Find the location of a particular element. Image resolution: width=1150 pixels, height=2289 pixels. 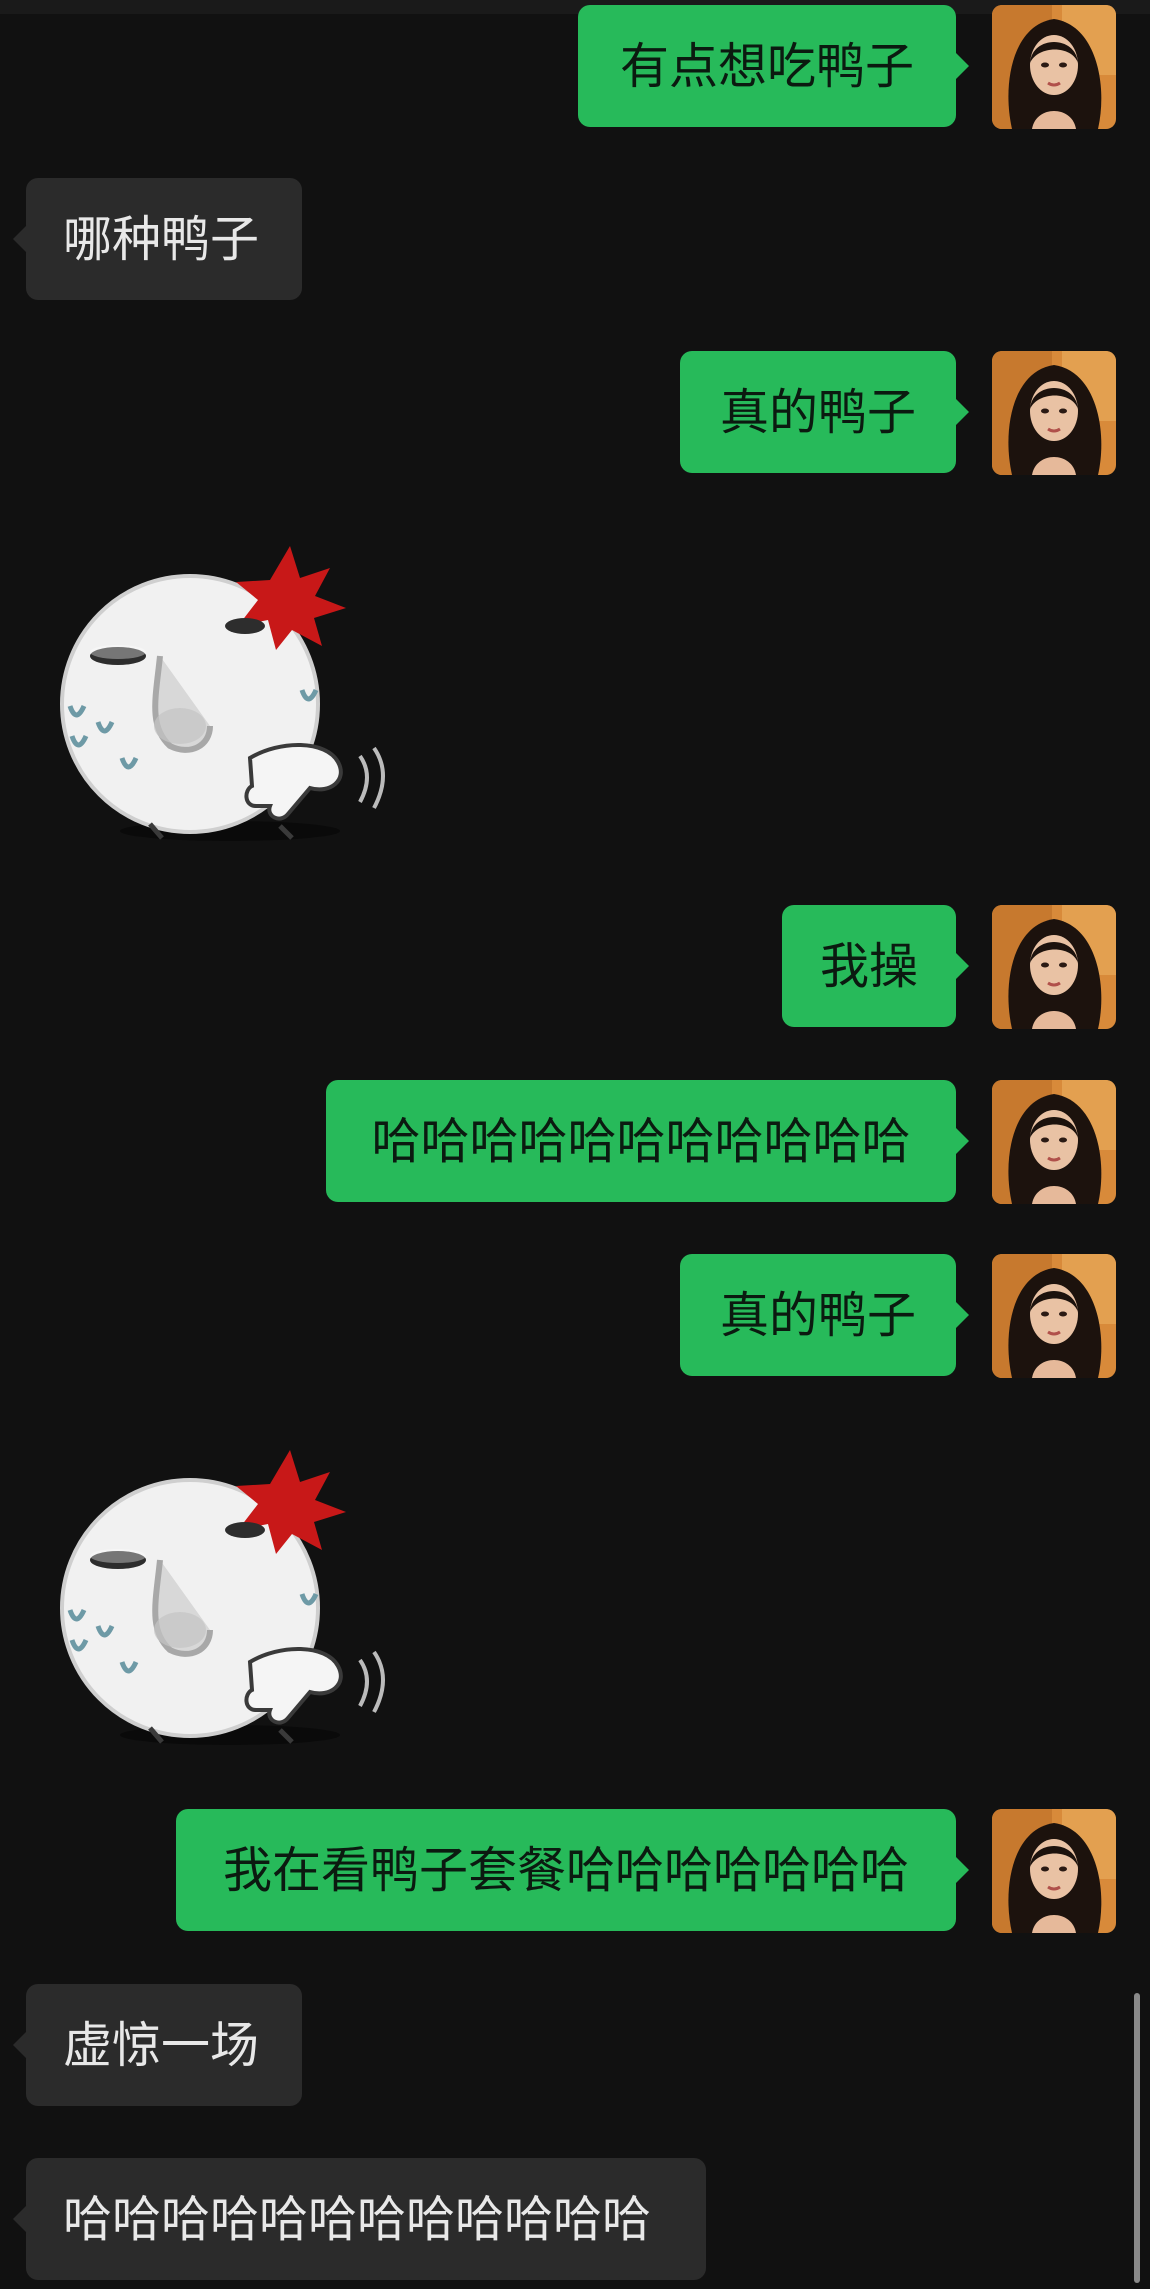

message-bubble-outgoing: 有点想吃鸭子 is located at coordinates (773, 66).